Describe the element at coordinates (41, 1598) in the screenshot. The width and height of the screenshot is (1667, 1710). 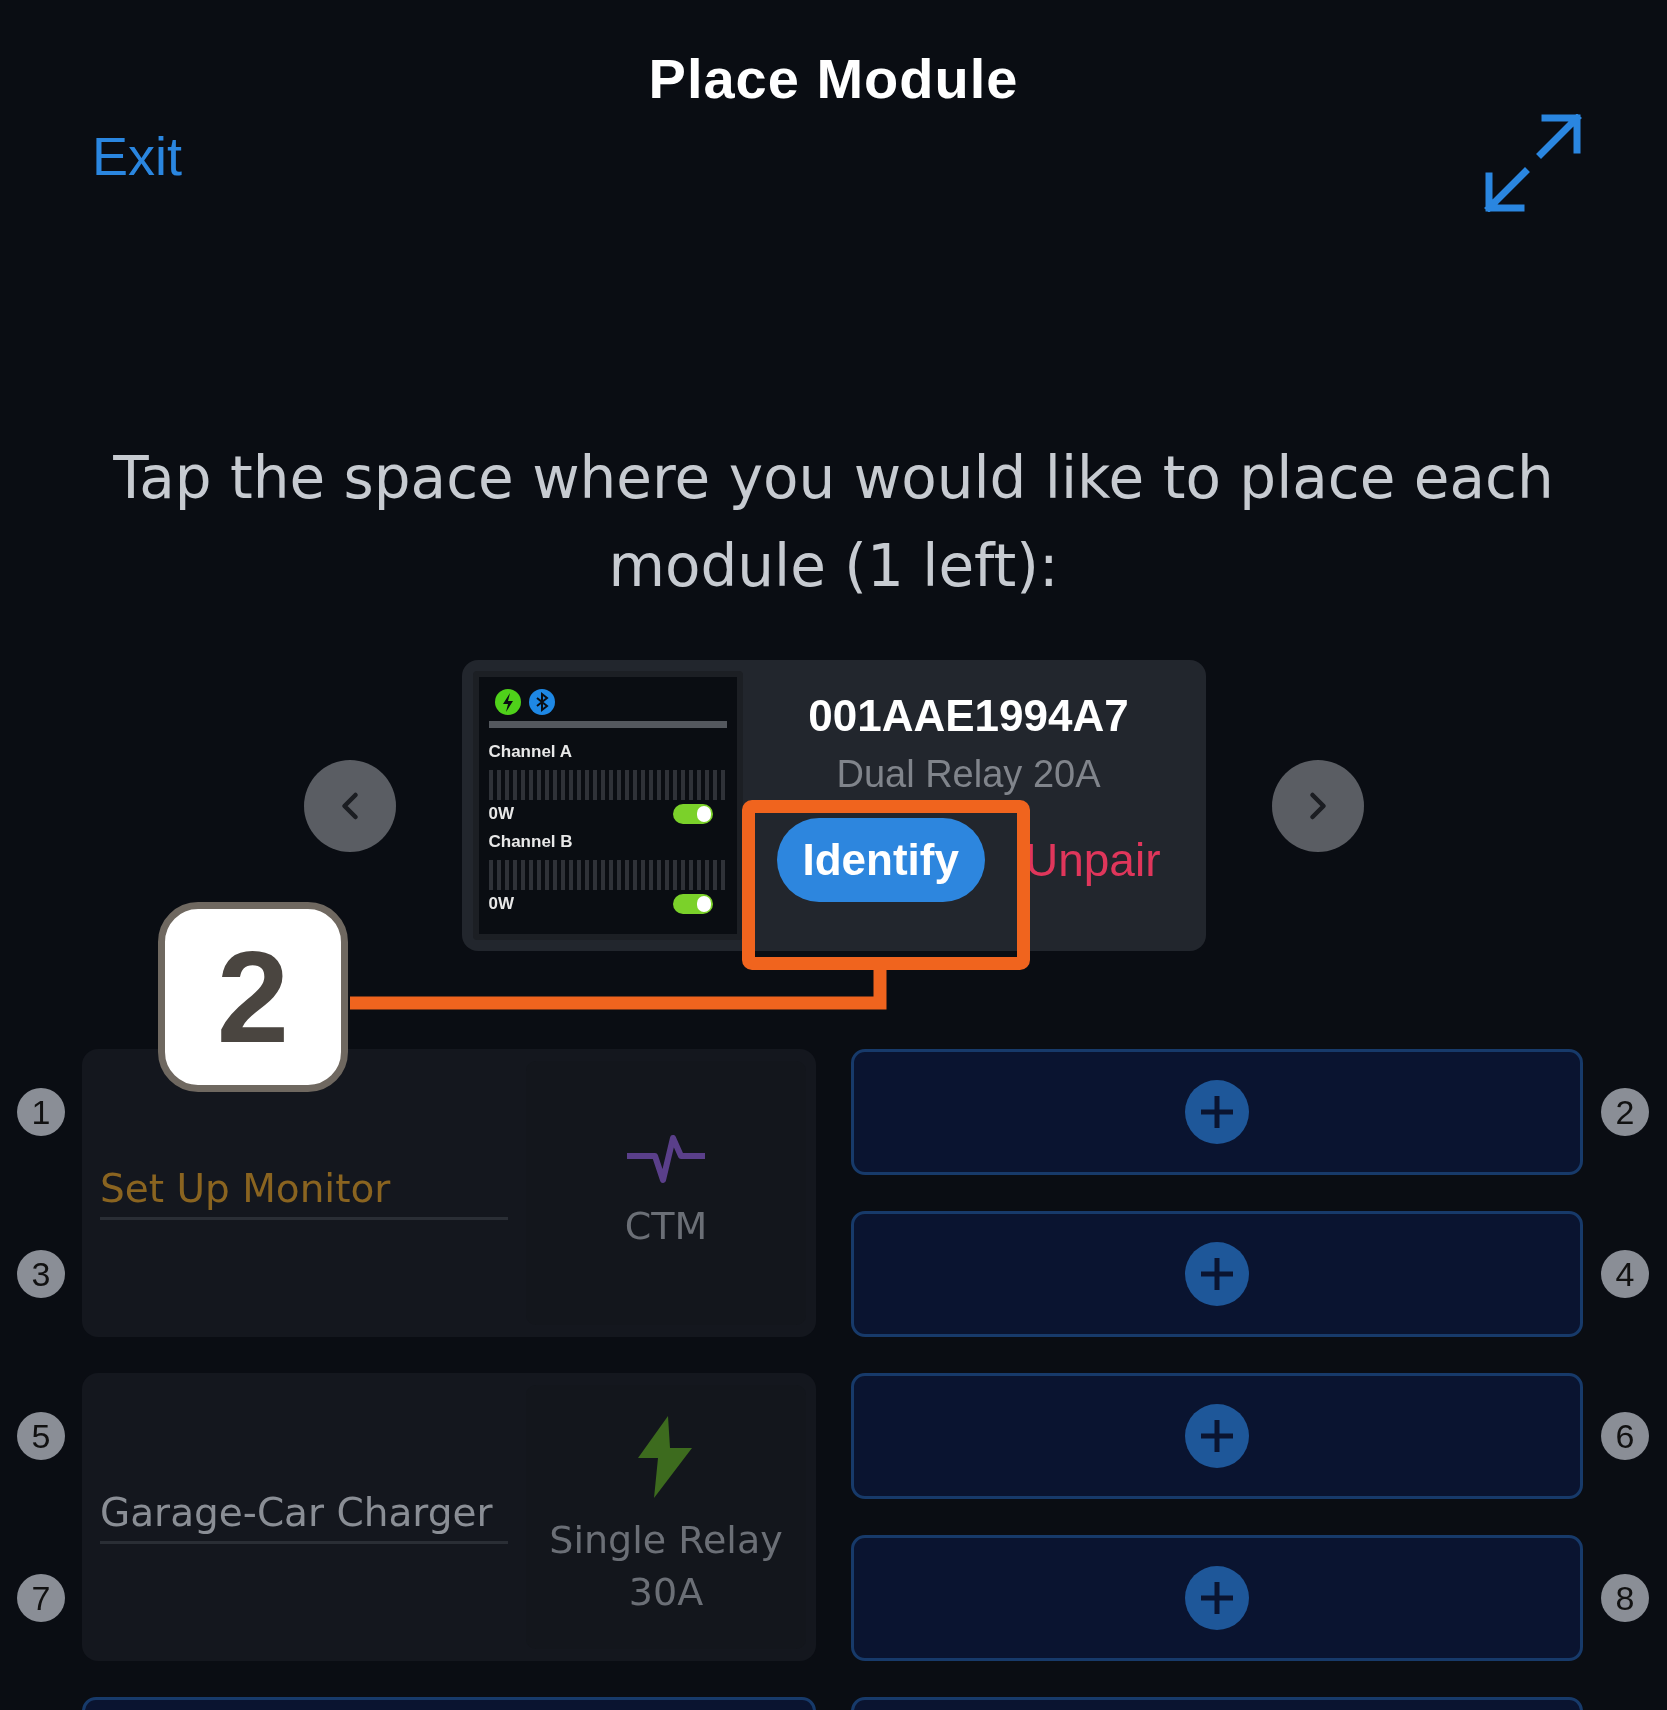
I see `position-number: 7` at that location.